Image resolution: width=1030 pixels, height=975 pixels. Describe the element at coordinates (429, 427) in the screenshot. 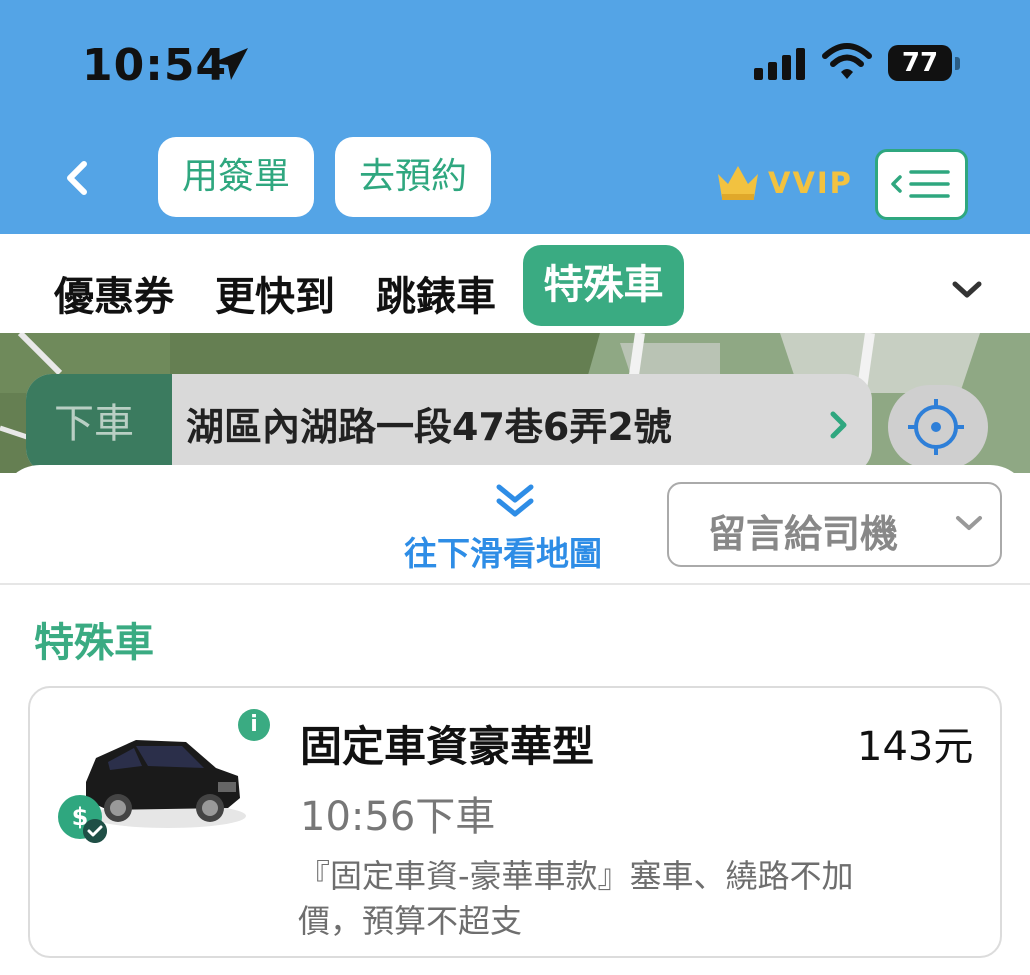

I see `dropoff-address: 湖區內湖路一段47巷6弄2號` at that location.